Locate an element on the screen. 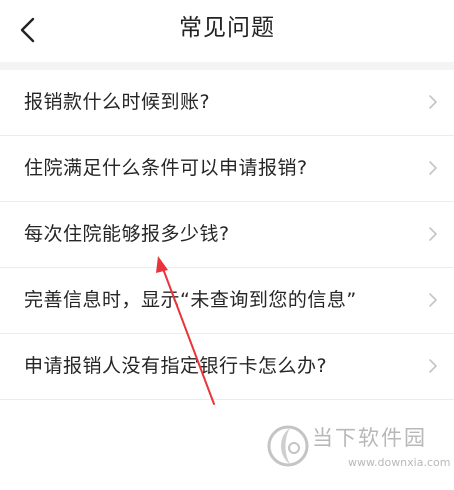  faq-item-eligibility: 住院满足什么条件可以申请报销? is located at coordinates (227, 169).